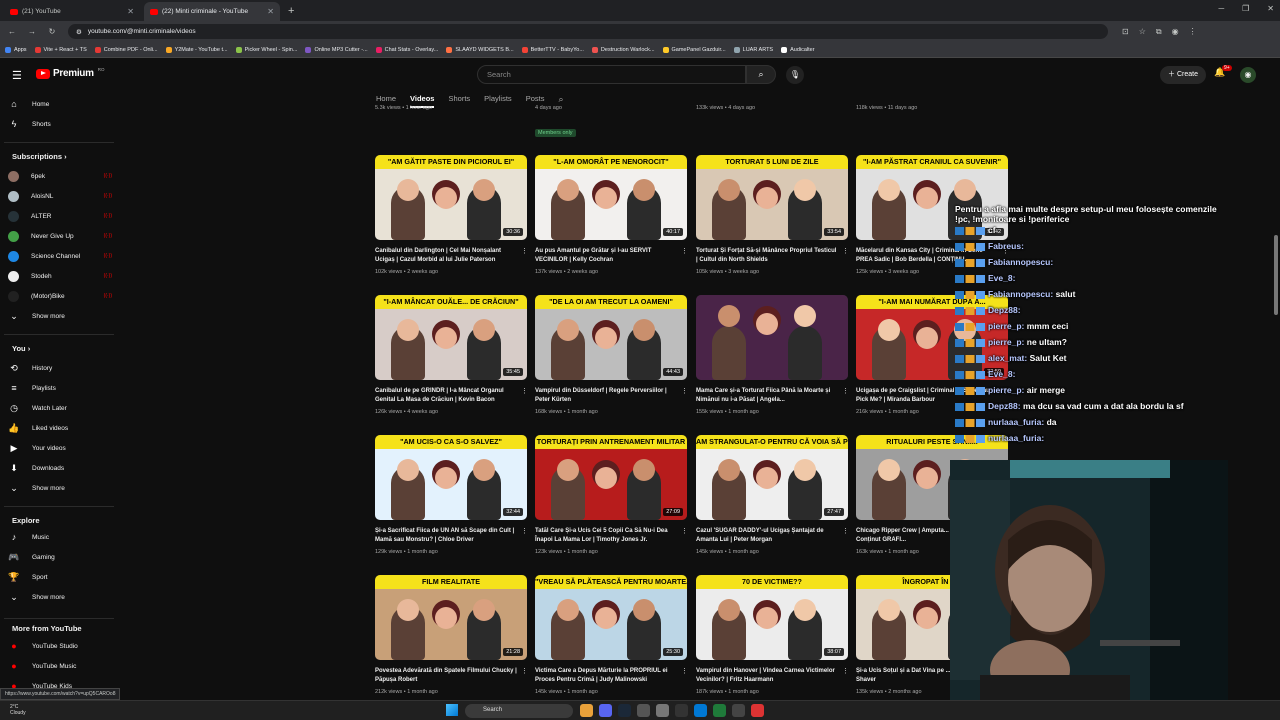  What do you see at coordinates (451, 337) in the screenshot?
I see `video-thumbnail: "I-AM MÂNCAT OUĂLE... DE CRĂCIUN" 35:45` at bounding box center [451, 337].